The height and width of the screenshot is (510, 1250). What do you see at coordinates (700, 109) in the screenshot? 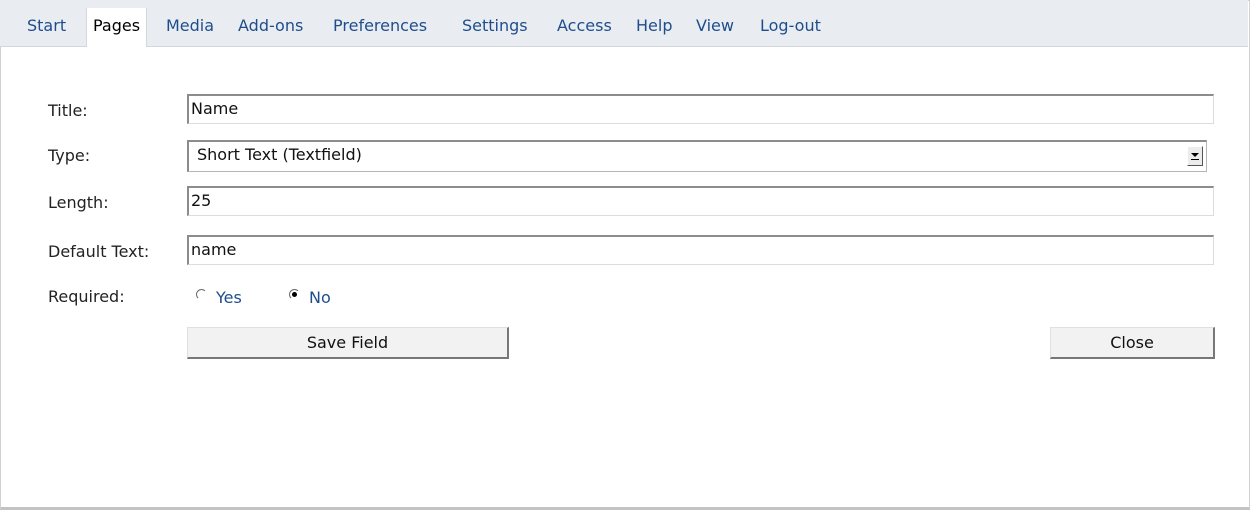
I see `title-input: Name` at bounding box center [700, 109].